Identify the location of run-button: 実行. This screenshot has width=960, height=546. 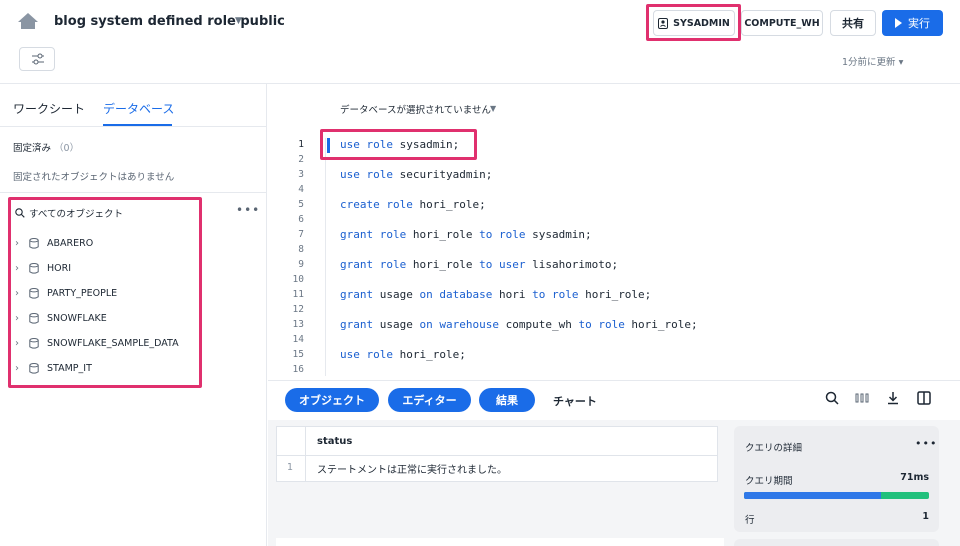
(912, 23).